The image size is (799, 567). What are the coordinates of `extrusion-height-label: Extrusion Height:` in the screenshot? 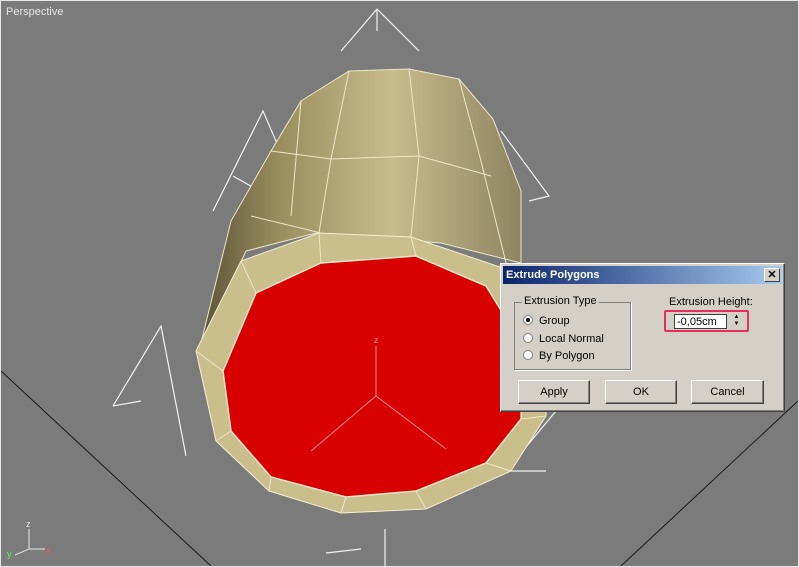 It's located at (711, 302).